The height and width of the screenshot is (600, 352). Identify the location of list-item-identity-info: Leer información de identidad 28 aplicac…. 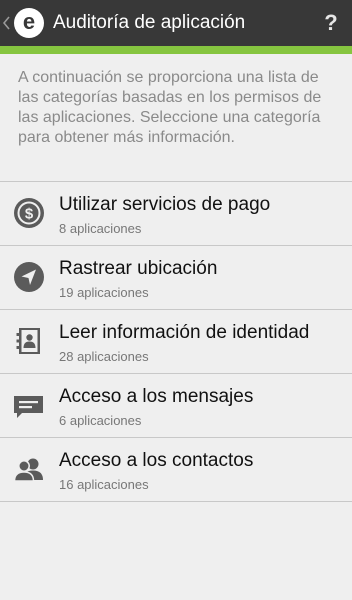
(176, 342).